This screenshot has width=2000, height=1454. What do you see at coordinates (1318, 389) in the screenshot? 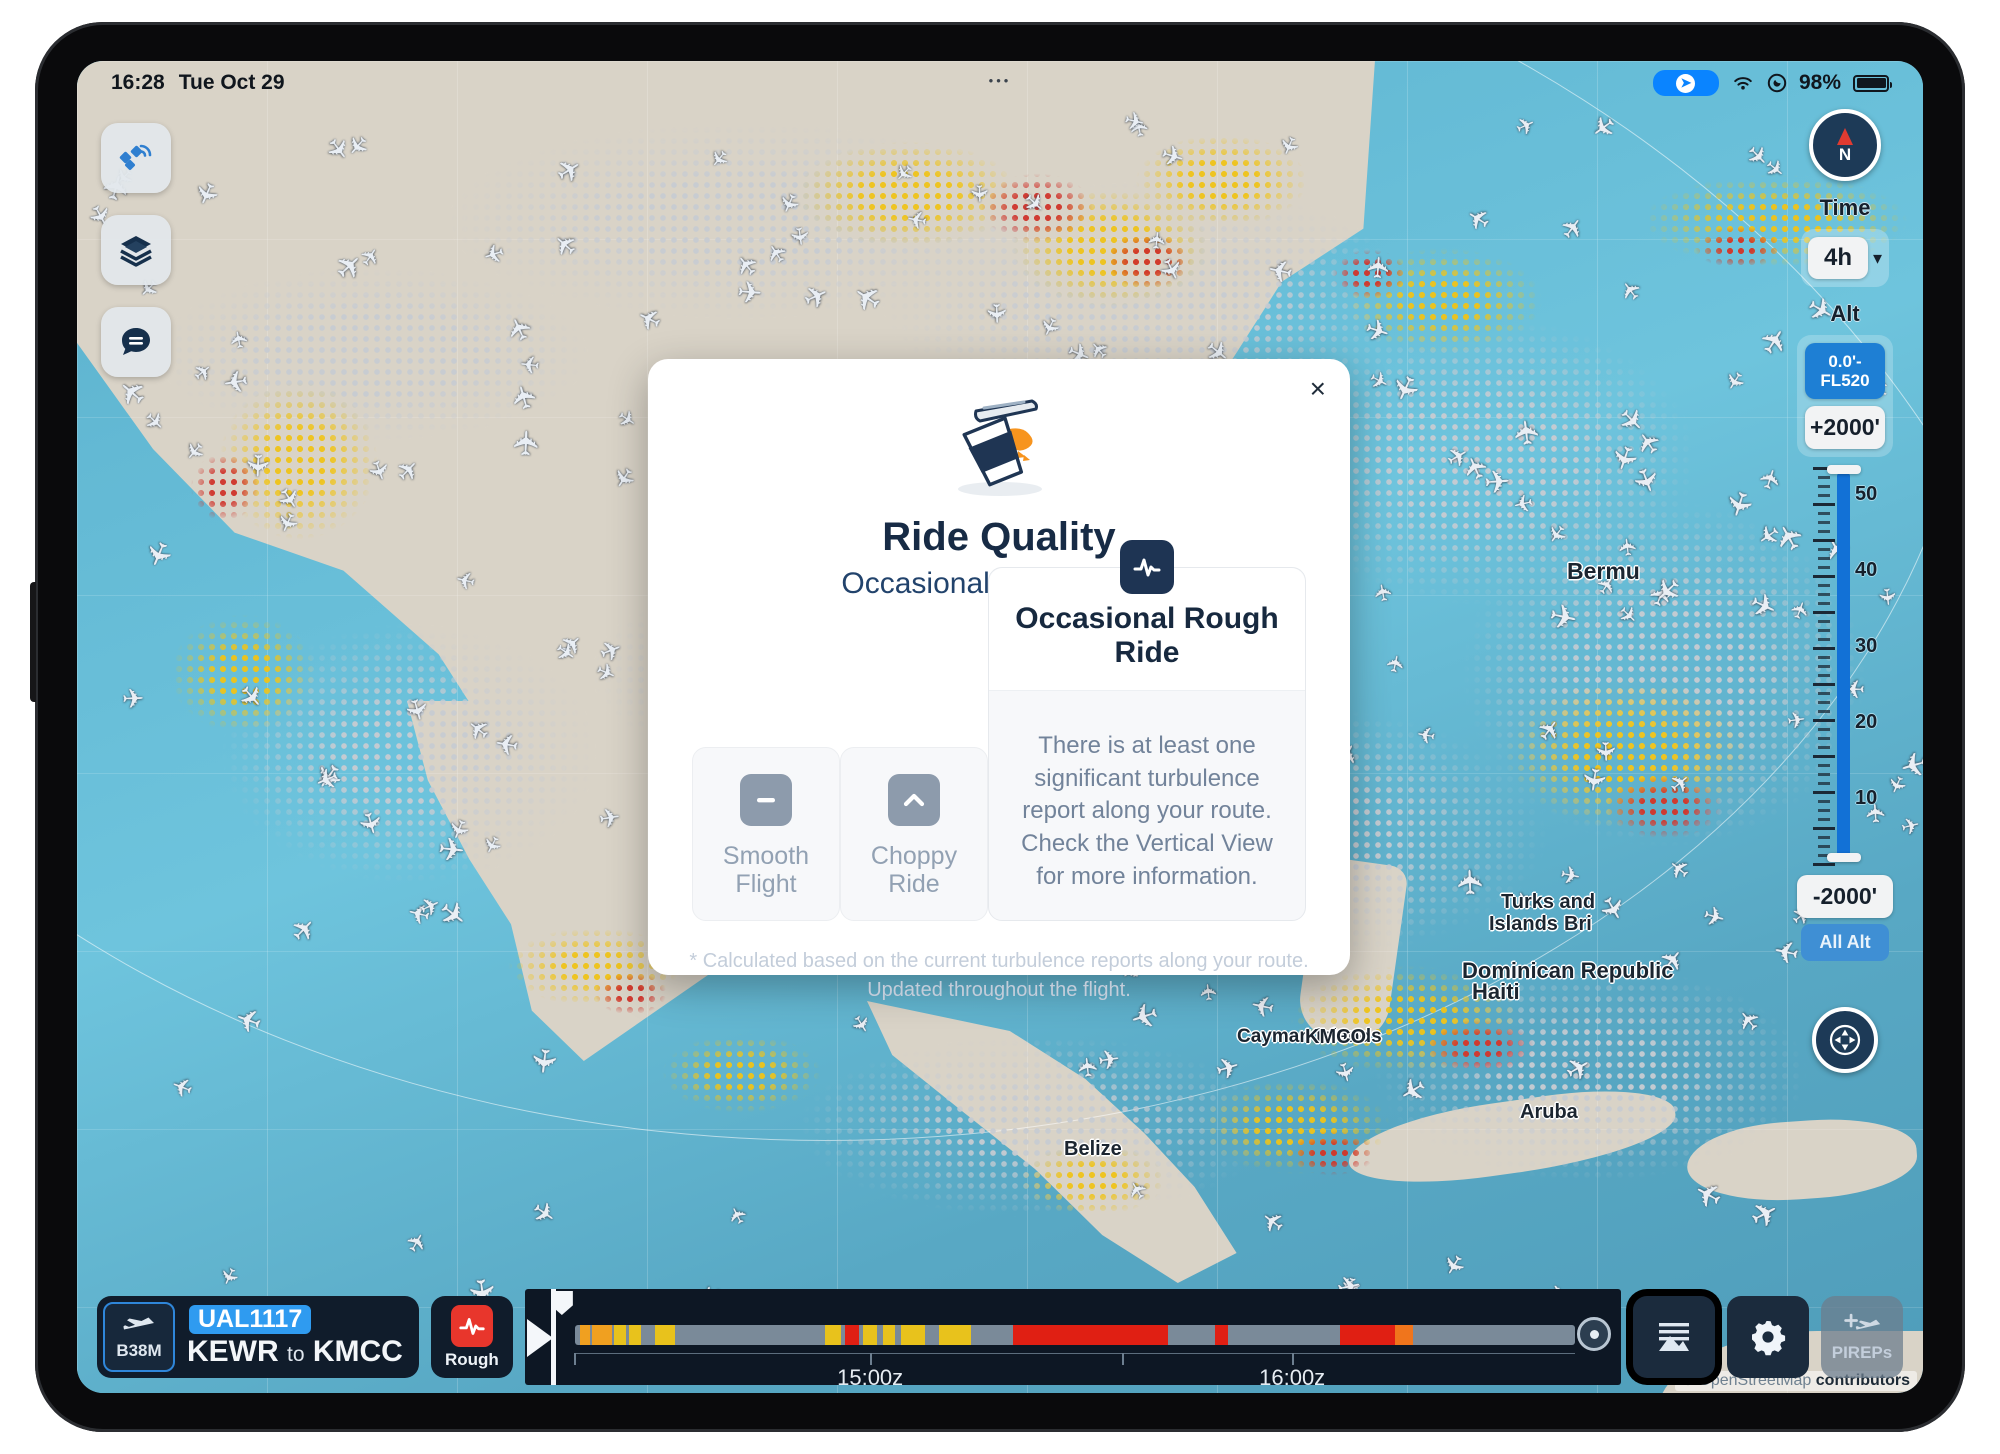
I see `close-icon: ×` at bounding box center [1318, 389].